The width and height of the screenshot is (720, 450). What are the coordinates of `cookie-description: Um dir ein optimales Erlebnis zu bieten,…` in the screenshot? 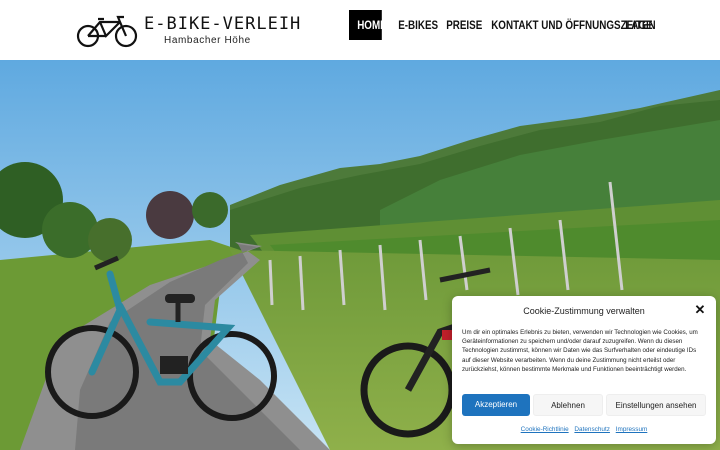 It's located at (580, 351).